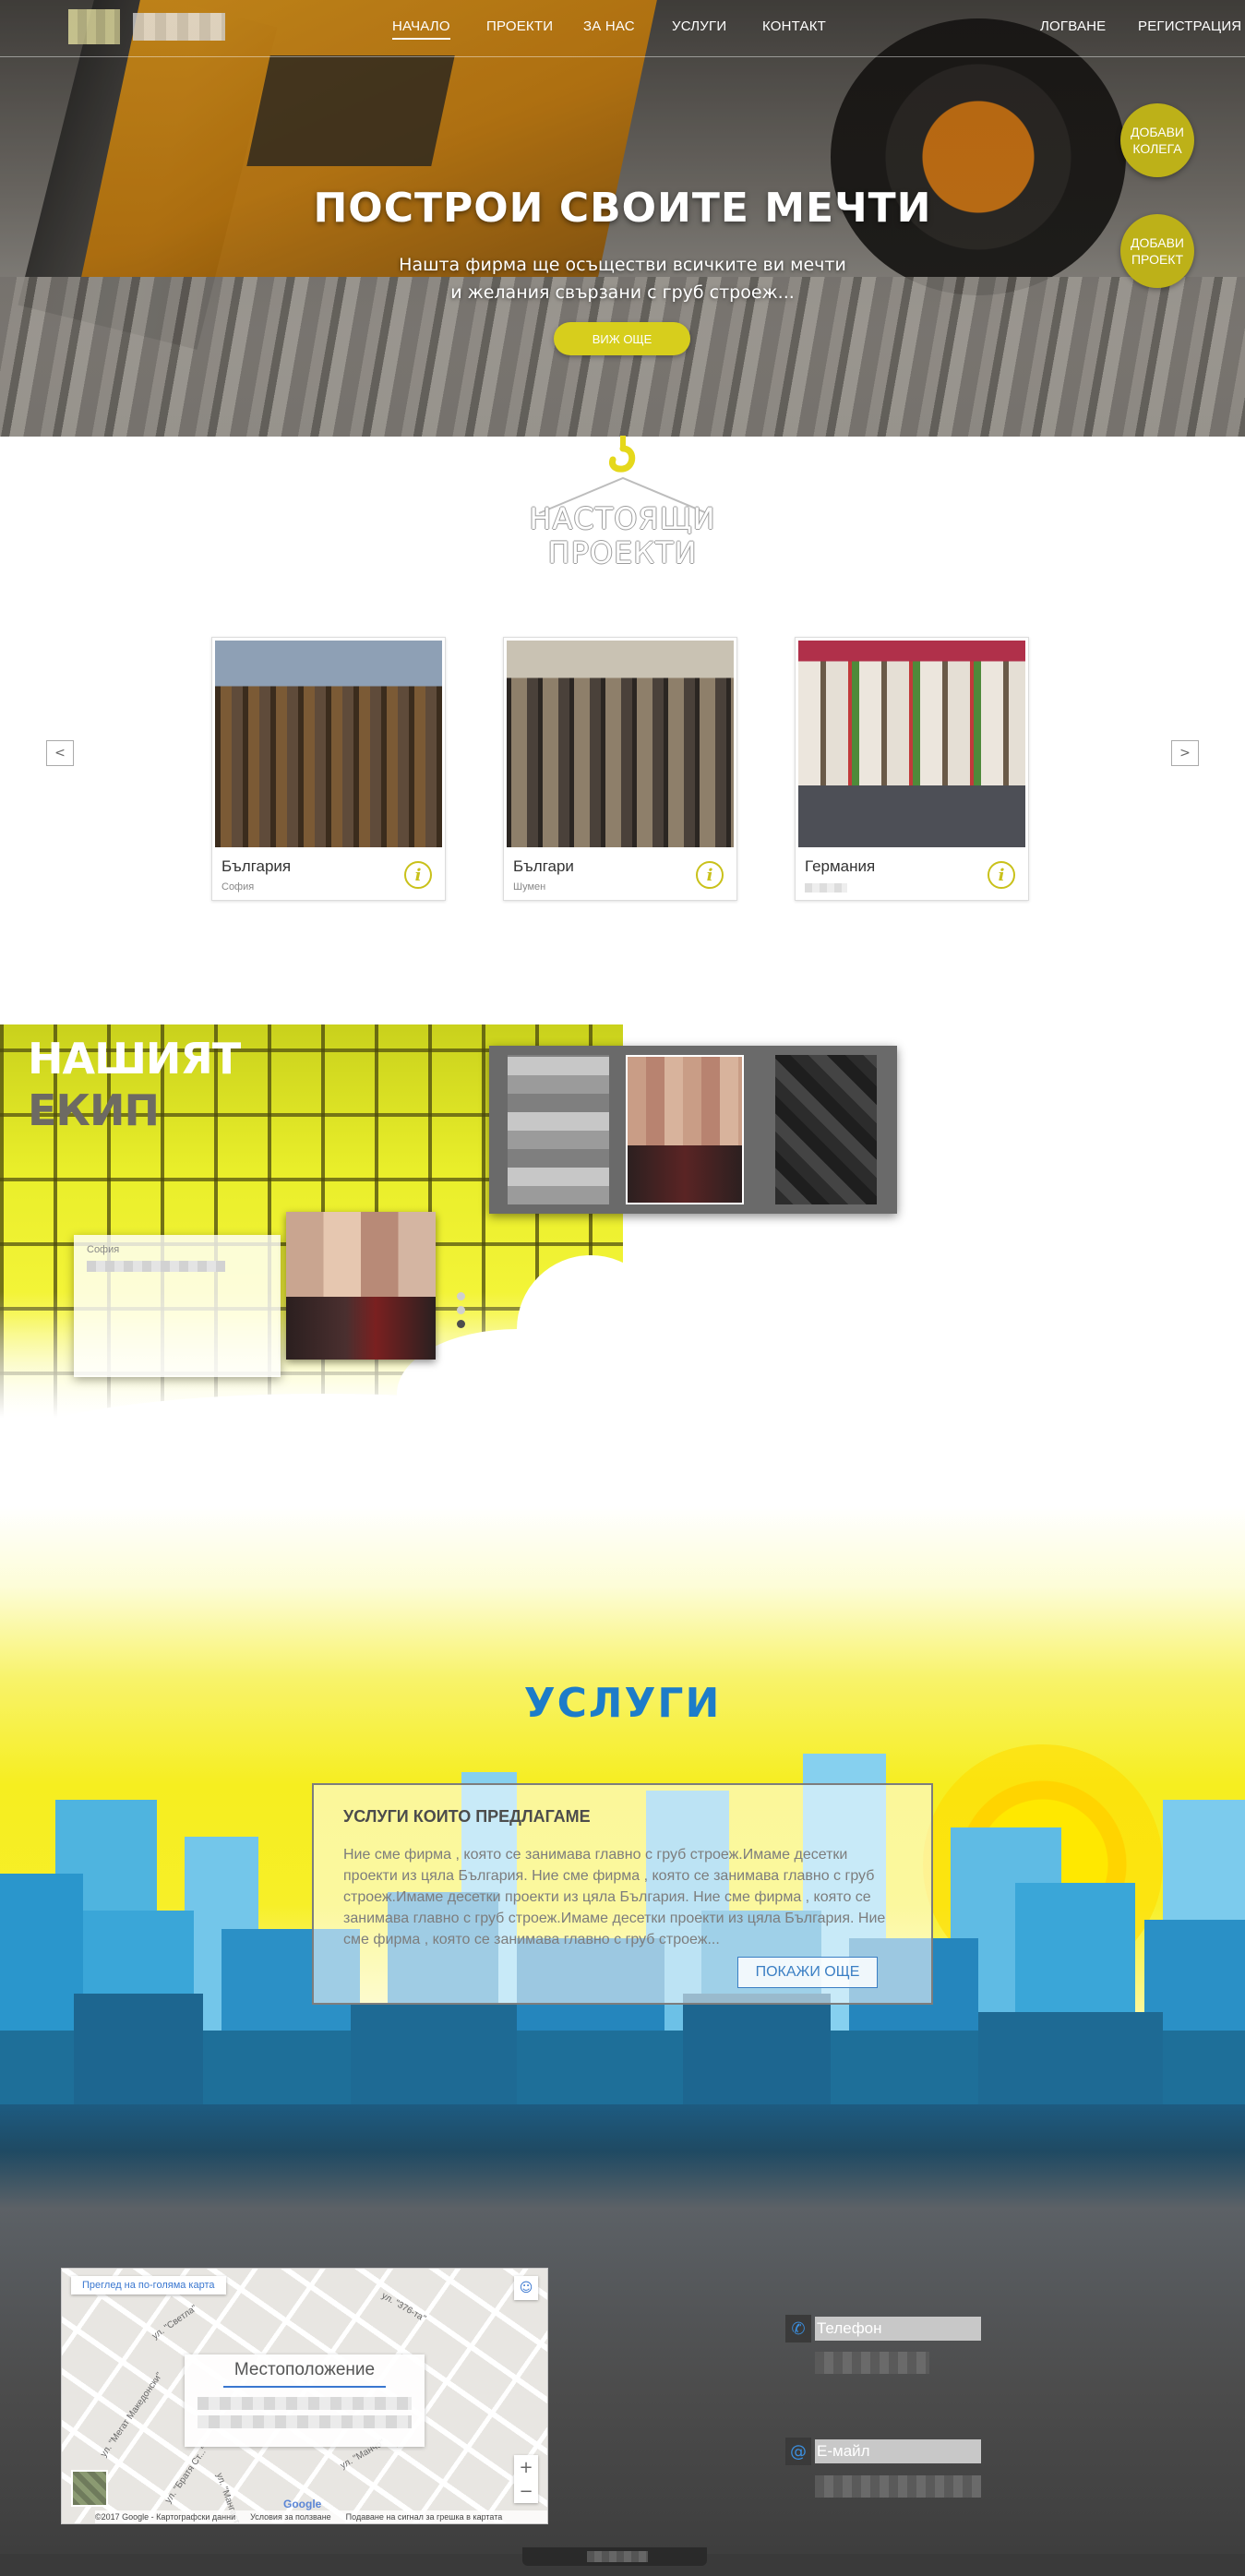 This screenshot has height=2576, width=1245. What do you see at coordinates (424, 2517) in the screenshot?
I see `map-report-link: Подаване на сигнал за грешка в картата` at bounding box center [424, 2517].